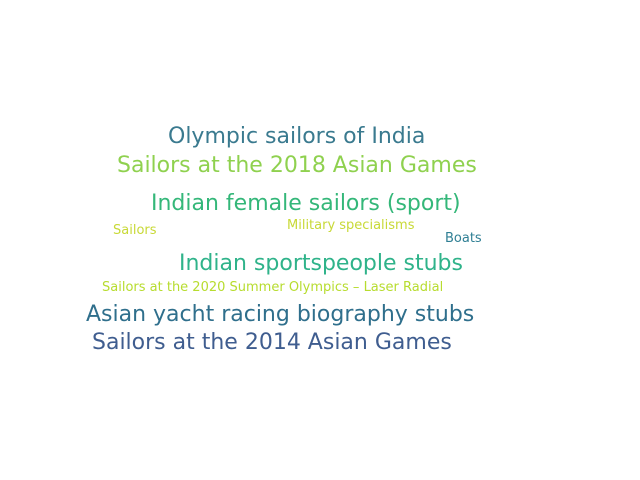 The height and width of the screenshot is (480, 640). I want to click on word-olympic-sailors-of-india: Olympic sailors of India, so click(297, 136).